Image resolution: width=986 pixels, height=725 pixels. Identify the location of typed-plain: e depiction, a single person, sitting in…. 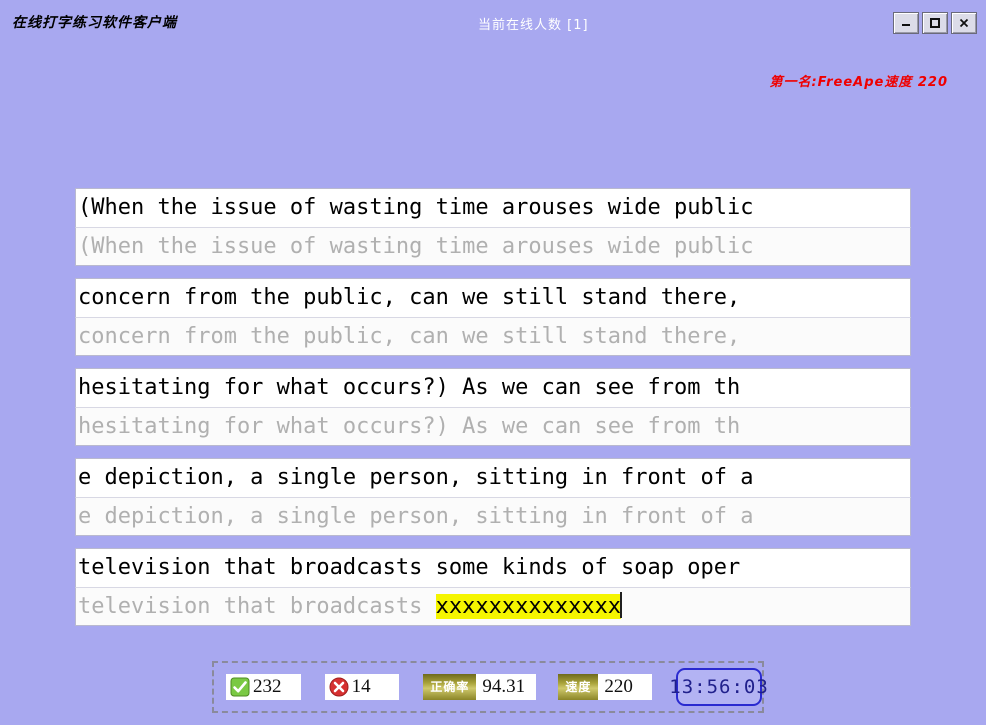
(416, 516).